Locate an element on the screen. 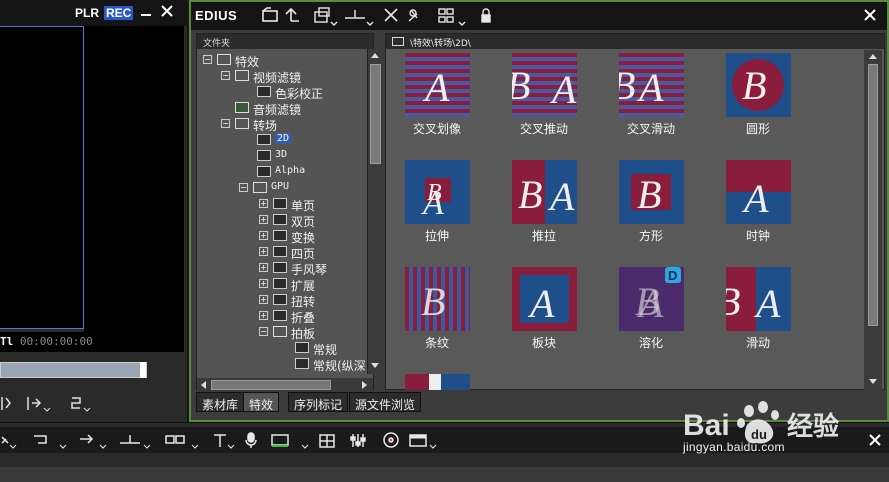 The height and width of the screenshot is (482, 889). folder-open-icon is located at coordinates (280, 331).